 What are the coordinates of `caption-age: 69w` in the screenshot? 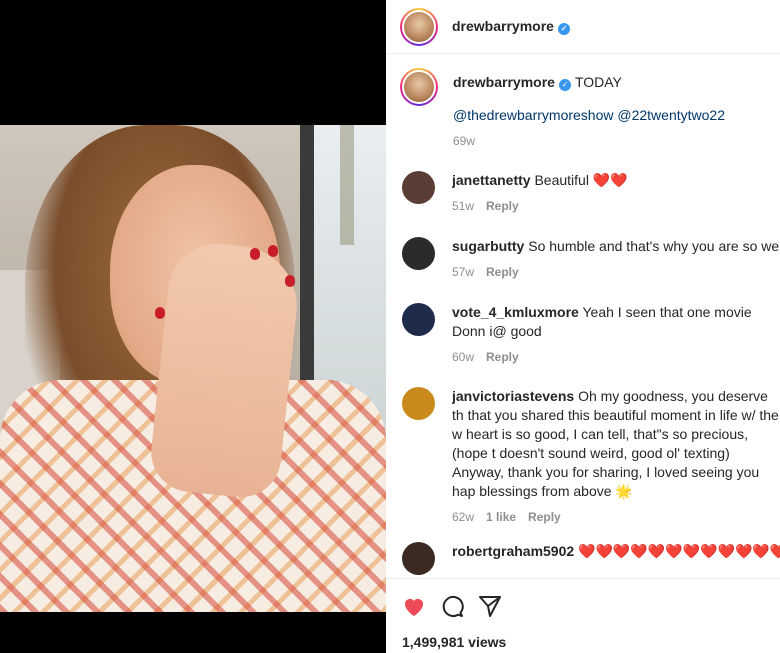 It's located at (464, 141).